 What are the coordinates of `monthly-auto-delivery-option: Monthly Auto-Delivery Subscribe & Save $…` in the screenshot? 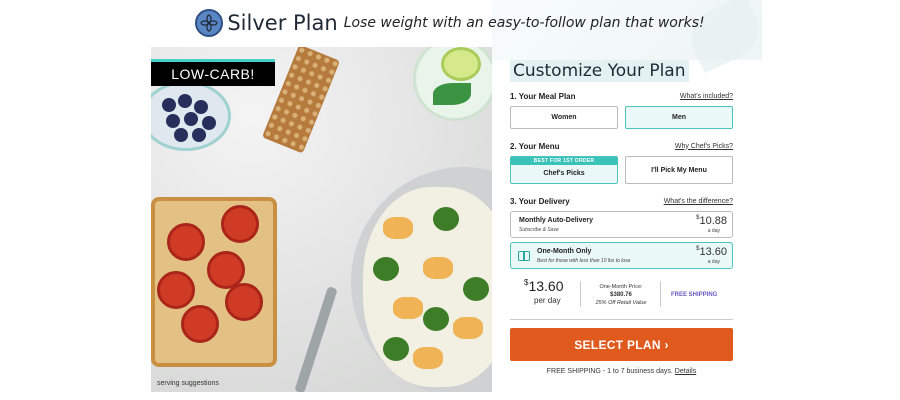 It's located at (621, 224).